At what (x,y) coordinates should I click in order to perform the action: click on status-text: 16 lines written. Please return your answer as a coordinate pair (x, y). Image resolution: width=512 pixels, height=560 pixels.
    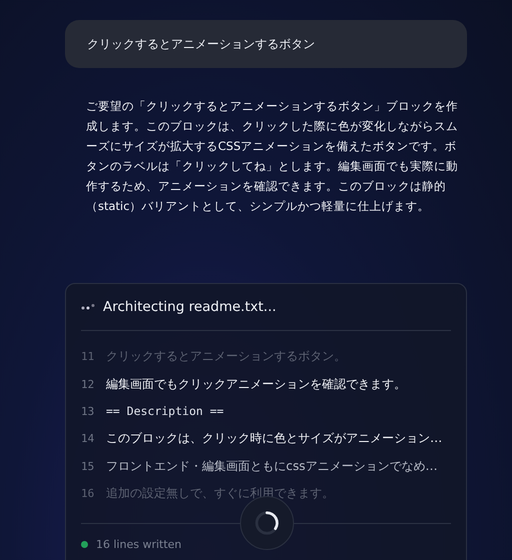
    Looking at the image, I should click on (139, 544).